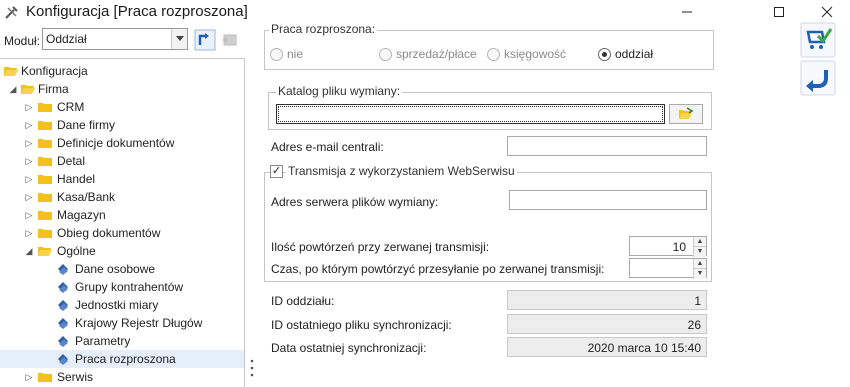 This screenshot has height=387, width=850. What do you see at coordinates (117, 305) in the screenshot?
I see `tree-item-label: Jednostki miary` at bounding box center [117, 305].